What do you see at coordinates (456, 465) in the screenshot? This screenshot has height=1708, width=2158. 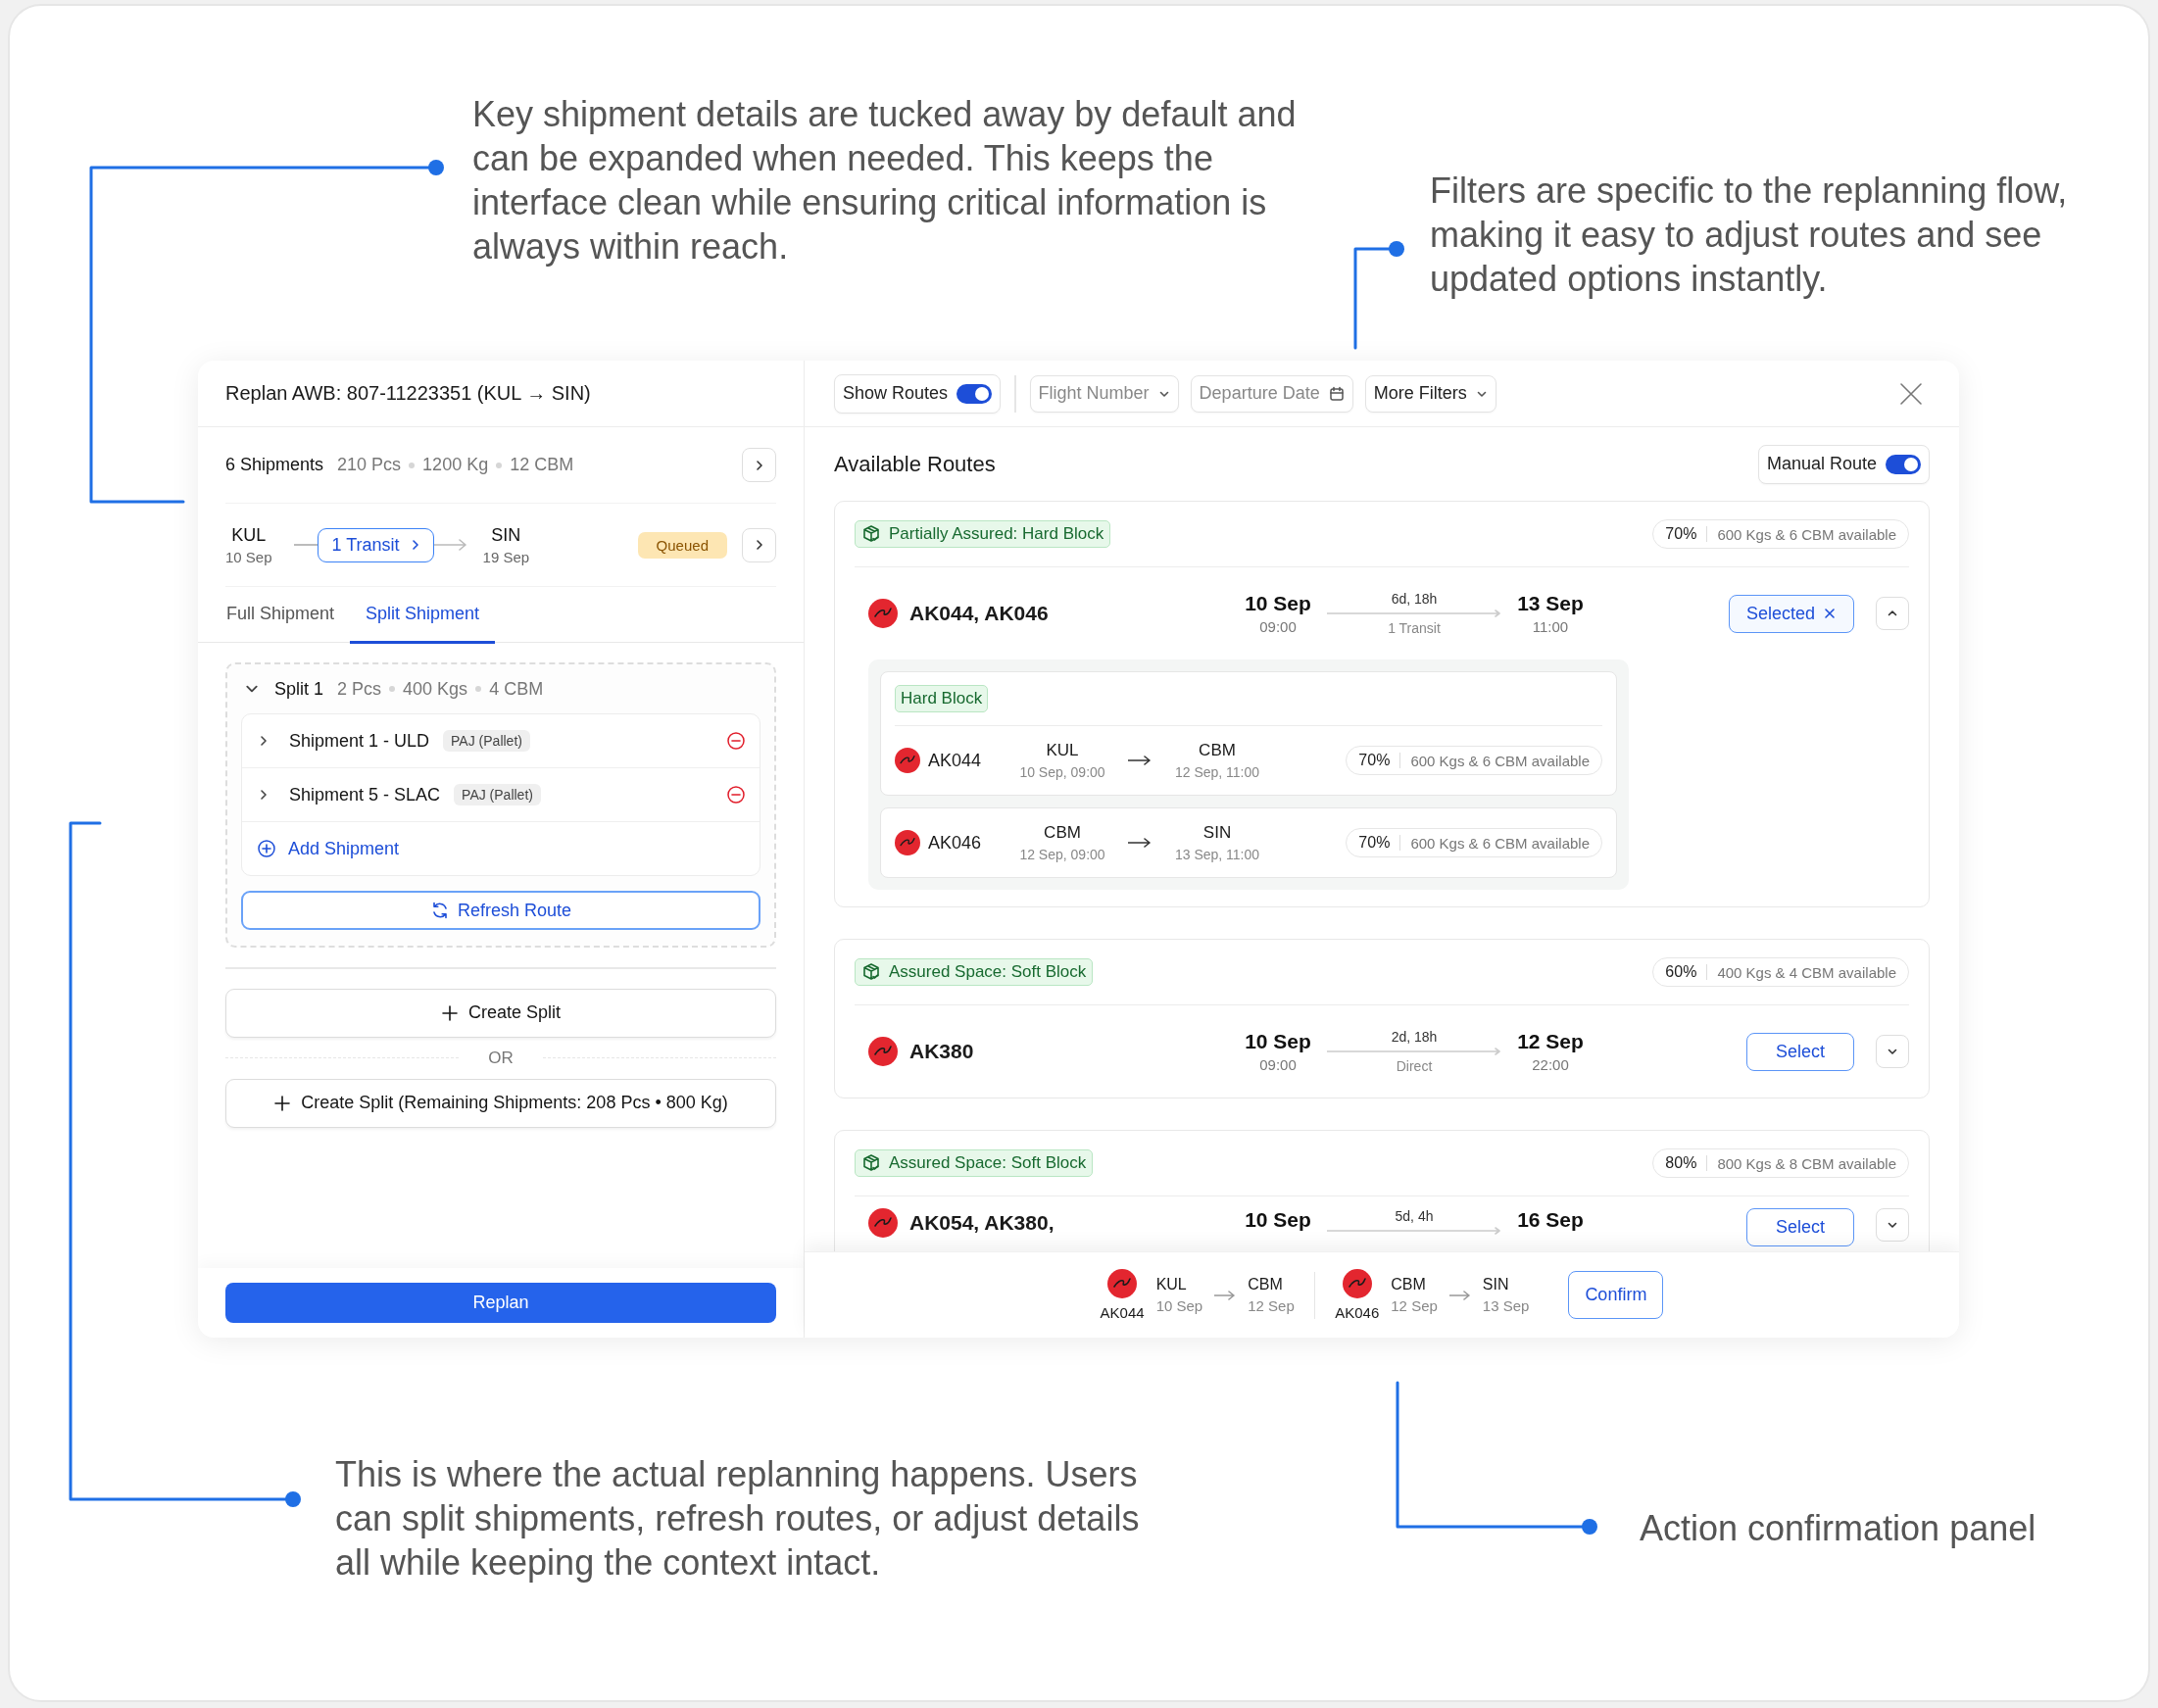 I see `stat-text: 1200 Kg` at bounding box center [456, 465].